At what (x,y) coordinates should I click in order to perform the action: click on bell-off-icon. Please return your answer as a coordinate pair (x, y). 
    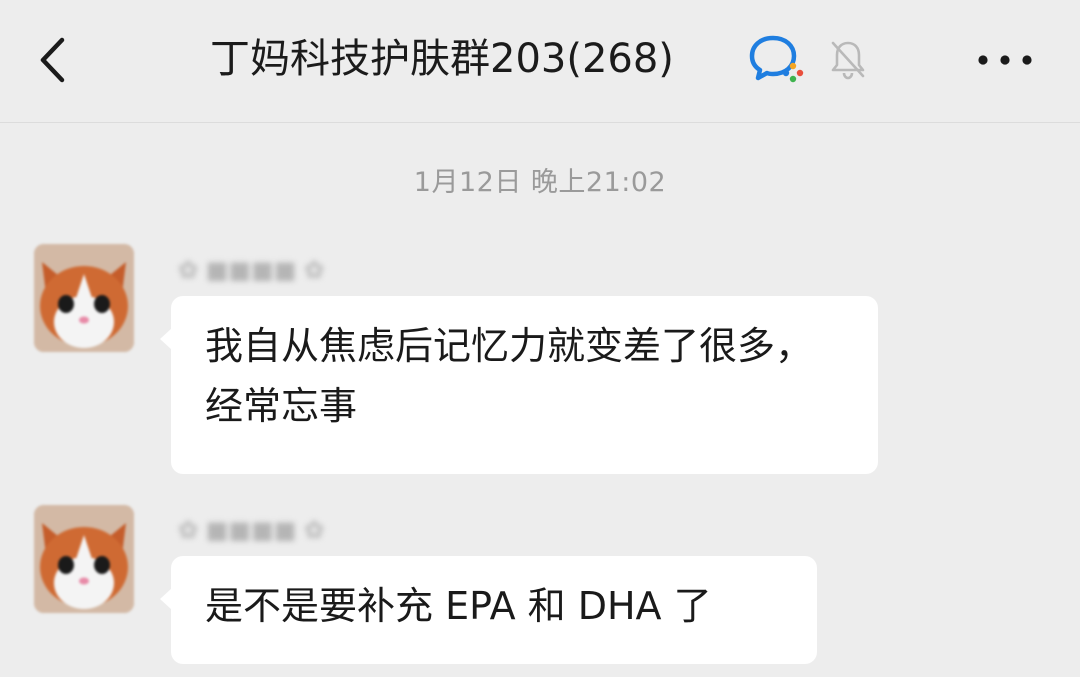
    Looking at the image, I should click on (848, 59).